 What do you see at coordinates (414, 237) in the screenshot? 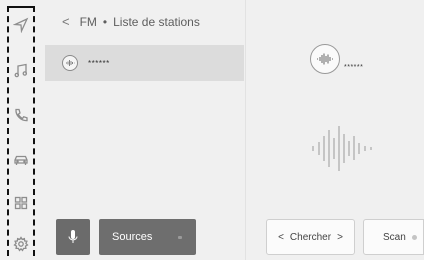
I see `scan-indicator-dot` at bounding box center [414, 237].